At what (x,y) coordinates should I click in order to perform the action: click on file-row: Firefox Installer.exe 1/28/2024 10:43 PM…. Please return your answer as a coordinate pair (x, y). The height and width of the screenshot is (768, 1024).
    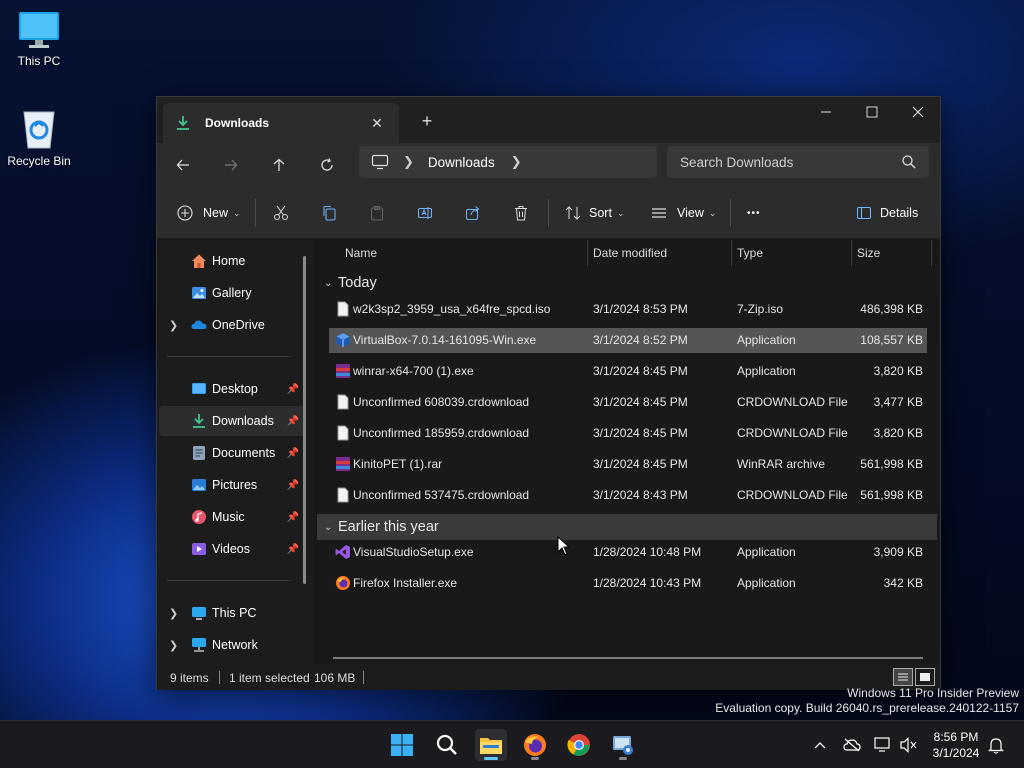
    Looking at the image, I should click on (628, 583).